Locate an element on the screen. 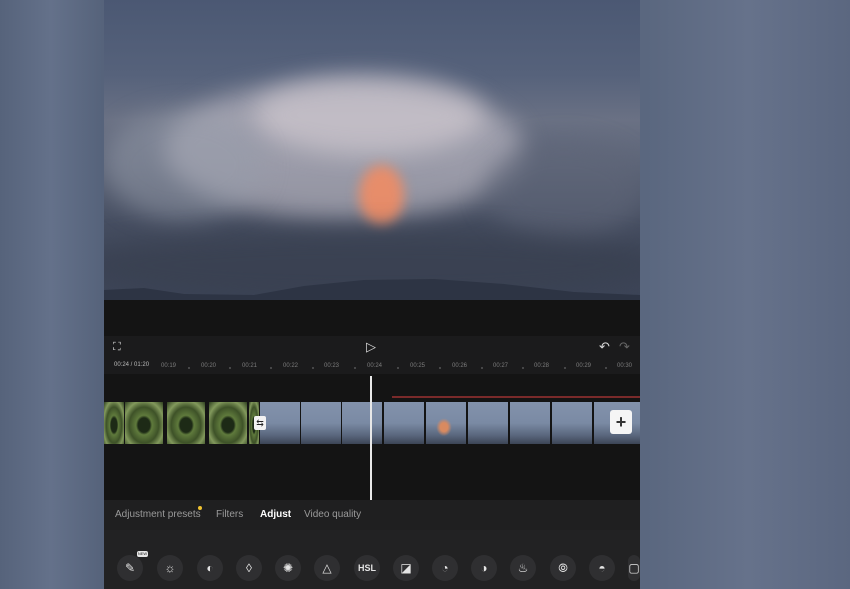  fullscreen-icon: ⛶ is located at coordinates (117, 347).